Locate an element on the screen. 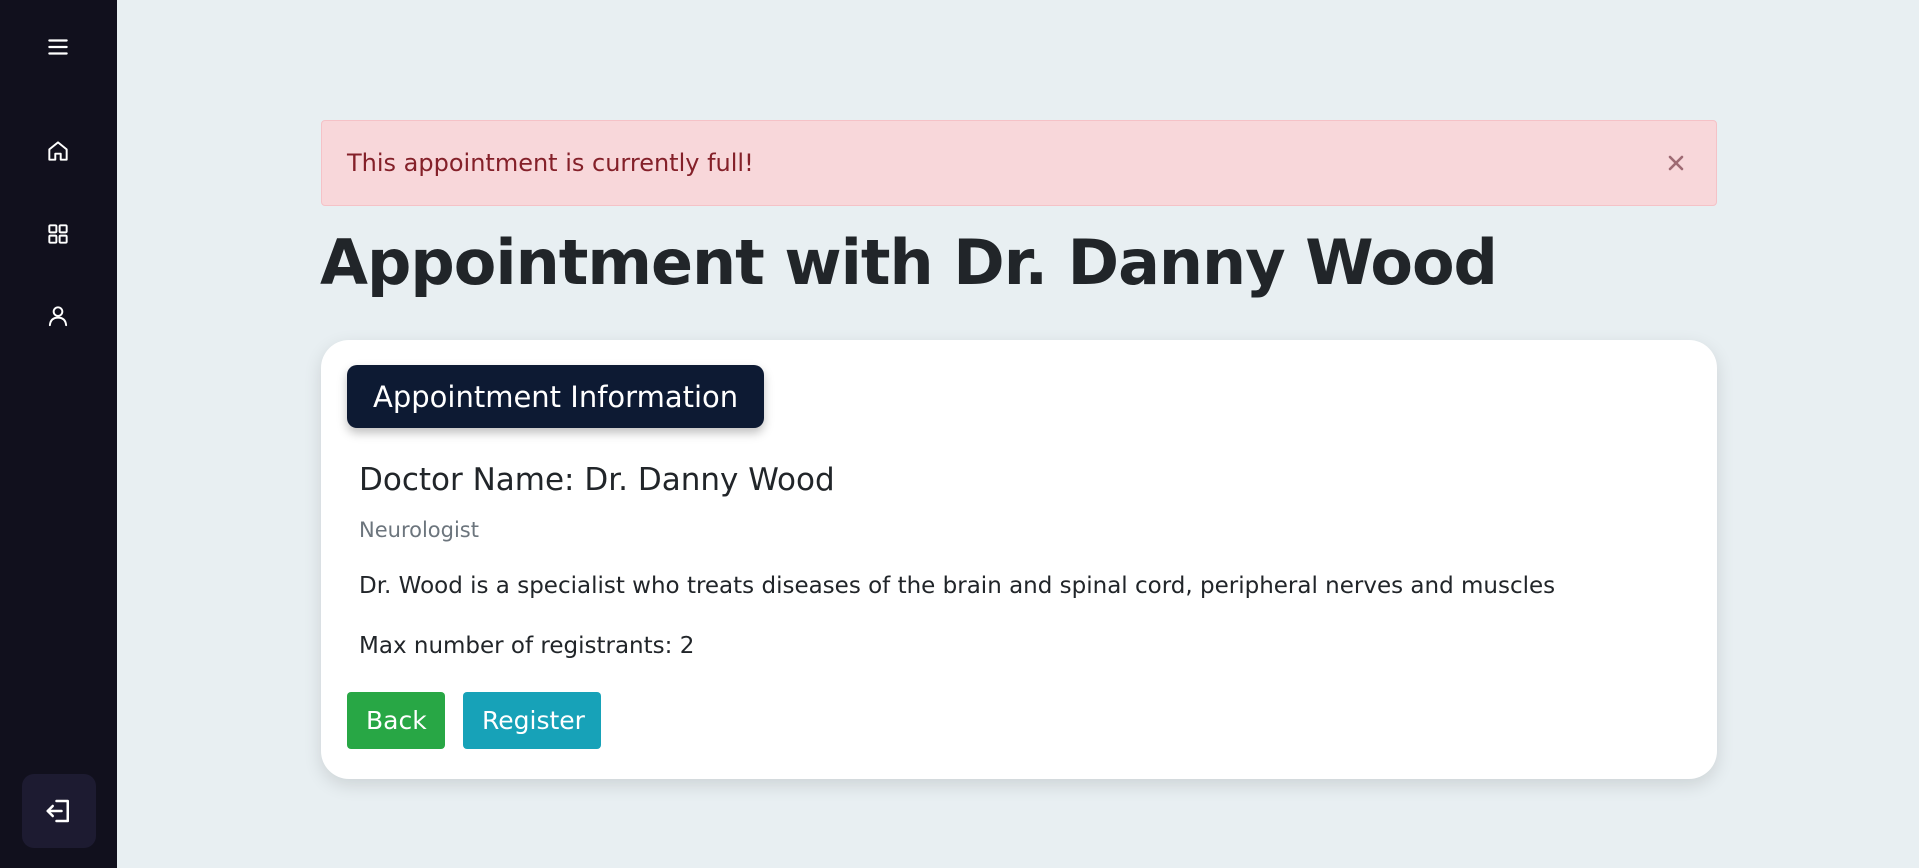 This screenshot has height=868, width=1919. close-icon is located at coordinates (1676, 163).